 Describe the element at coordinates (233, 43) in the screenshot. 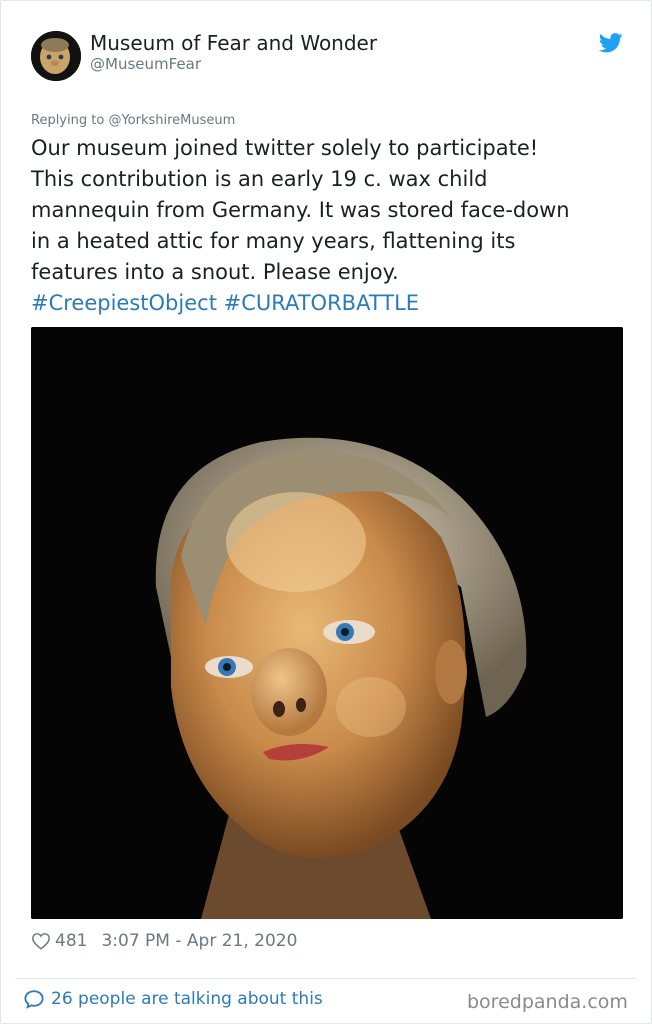

I see `display-name: Museum of Fear and Wonder` at that location.